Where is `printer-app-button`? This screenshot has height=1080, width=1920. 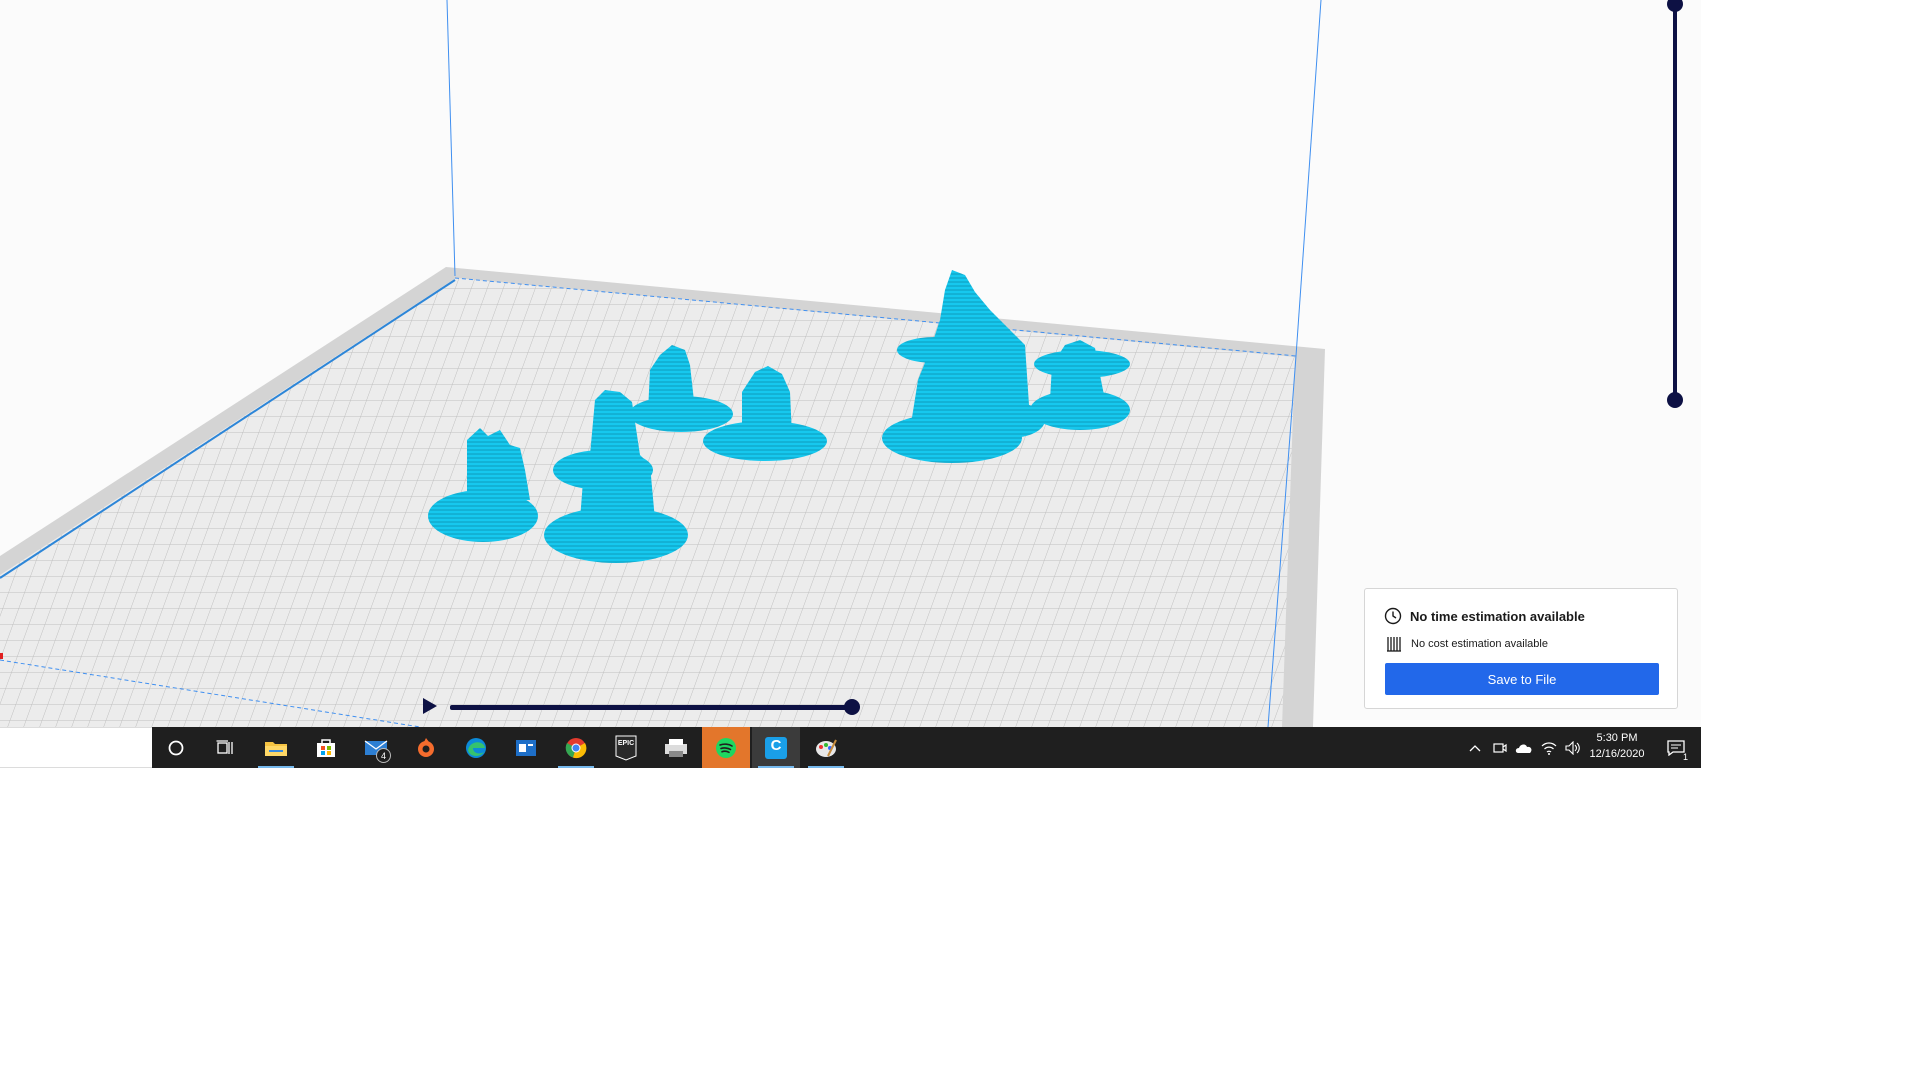 printer-app-button is located at coordinates (676, 747).